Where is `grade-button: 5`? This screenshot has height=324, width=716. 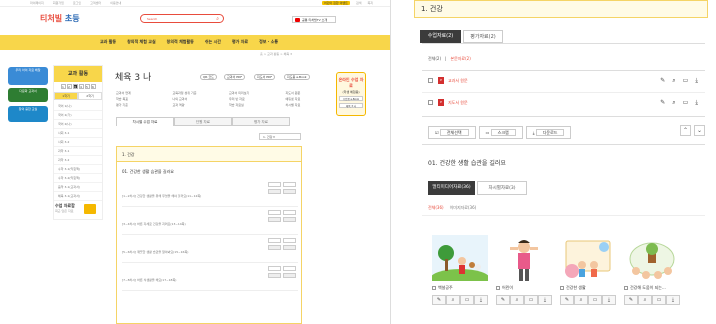
grade-button: 5 is located at coordinates (87, 86).